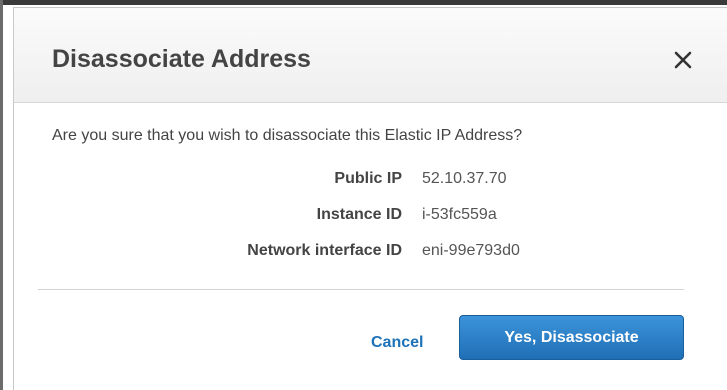  What do you see at coordinates (361, 289) in the screenshot?
I see `footer-divider` at bounding box center [361, 289].